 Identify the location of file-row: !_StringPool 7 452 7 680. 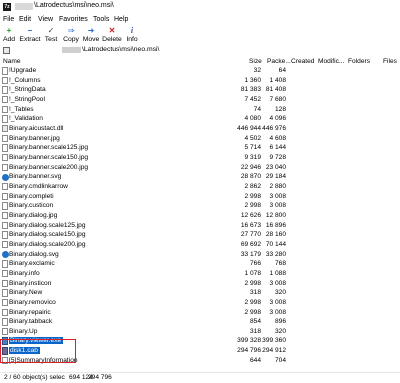
(200, 100).